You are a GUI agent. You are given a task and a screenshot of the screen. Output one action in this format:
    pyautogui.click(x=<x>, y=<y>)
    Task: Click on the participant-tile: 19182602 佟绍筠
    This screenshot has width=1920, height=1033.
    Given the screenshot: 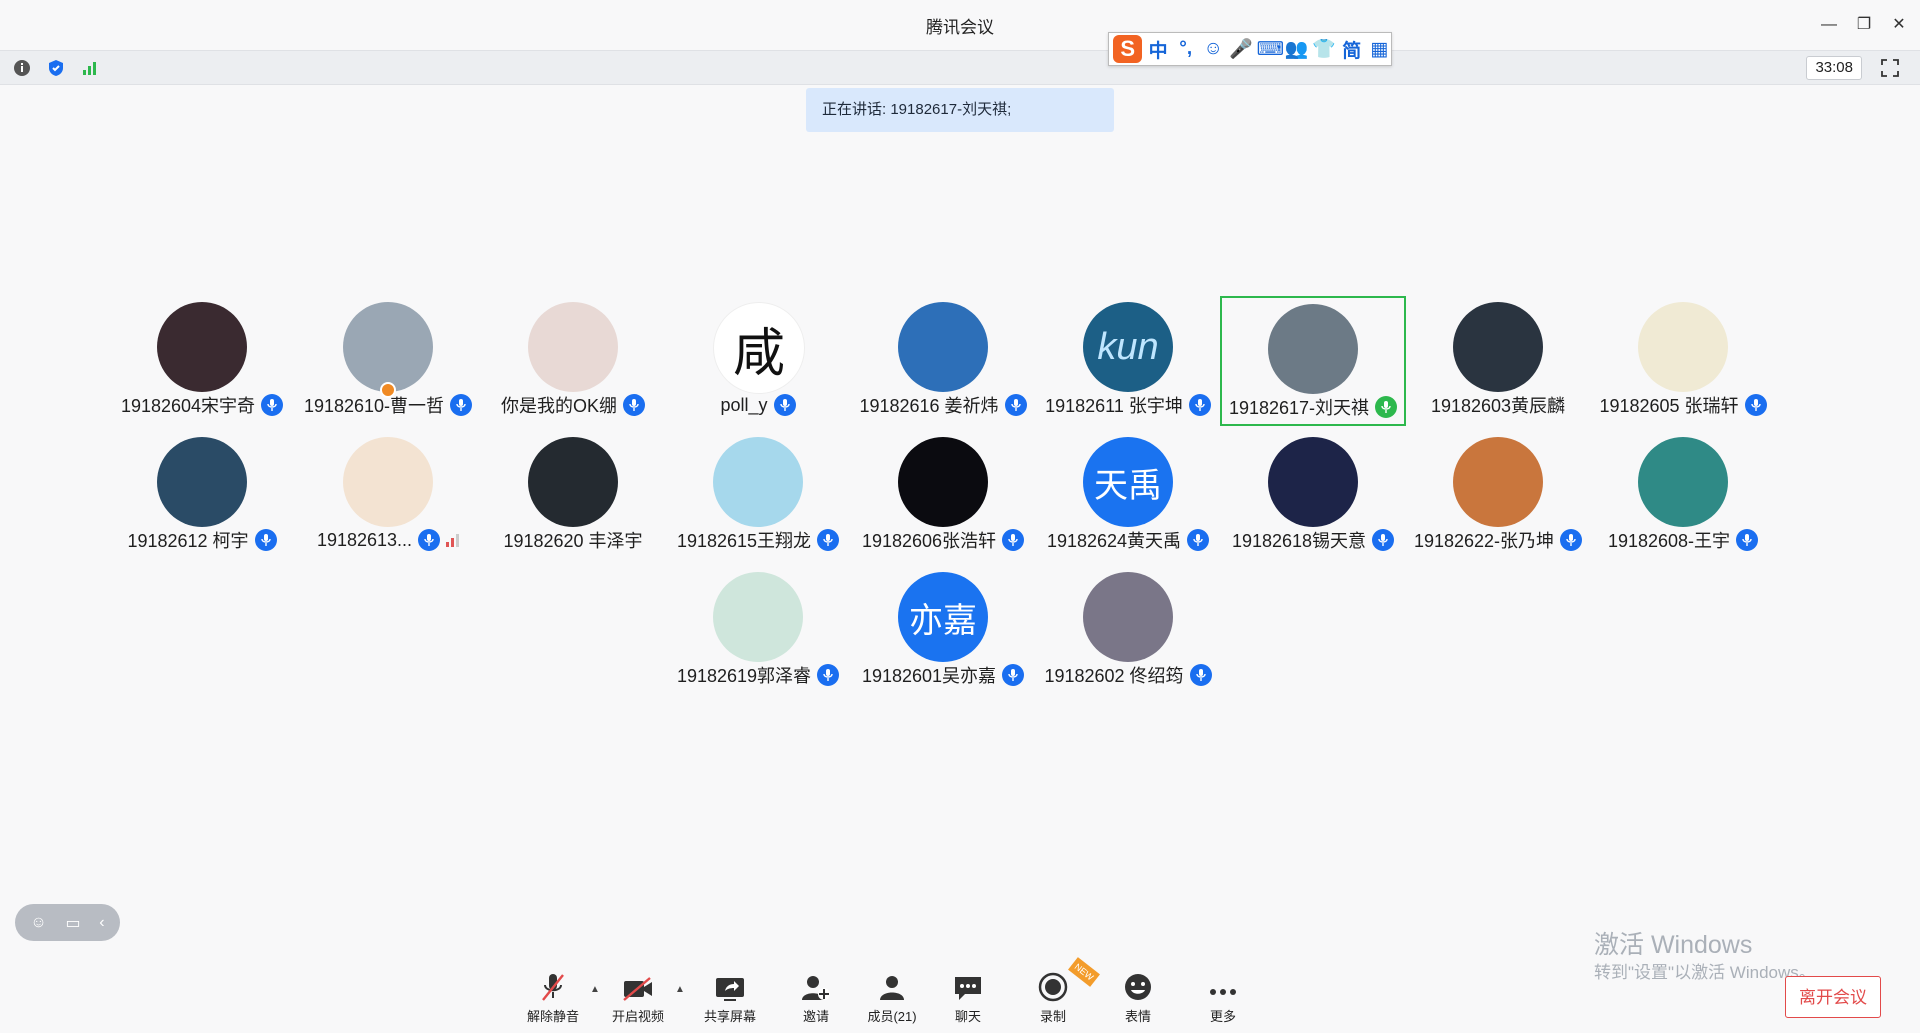 What is the action you would take?
    pyautogui.click(x=1128, y=631)
    